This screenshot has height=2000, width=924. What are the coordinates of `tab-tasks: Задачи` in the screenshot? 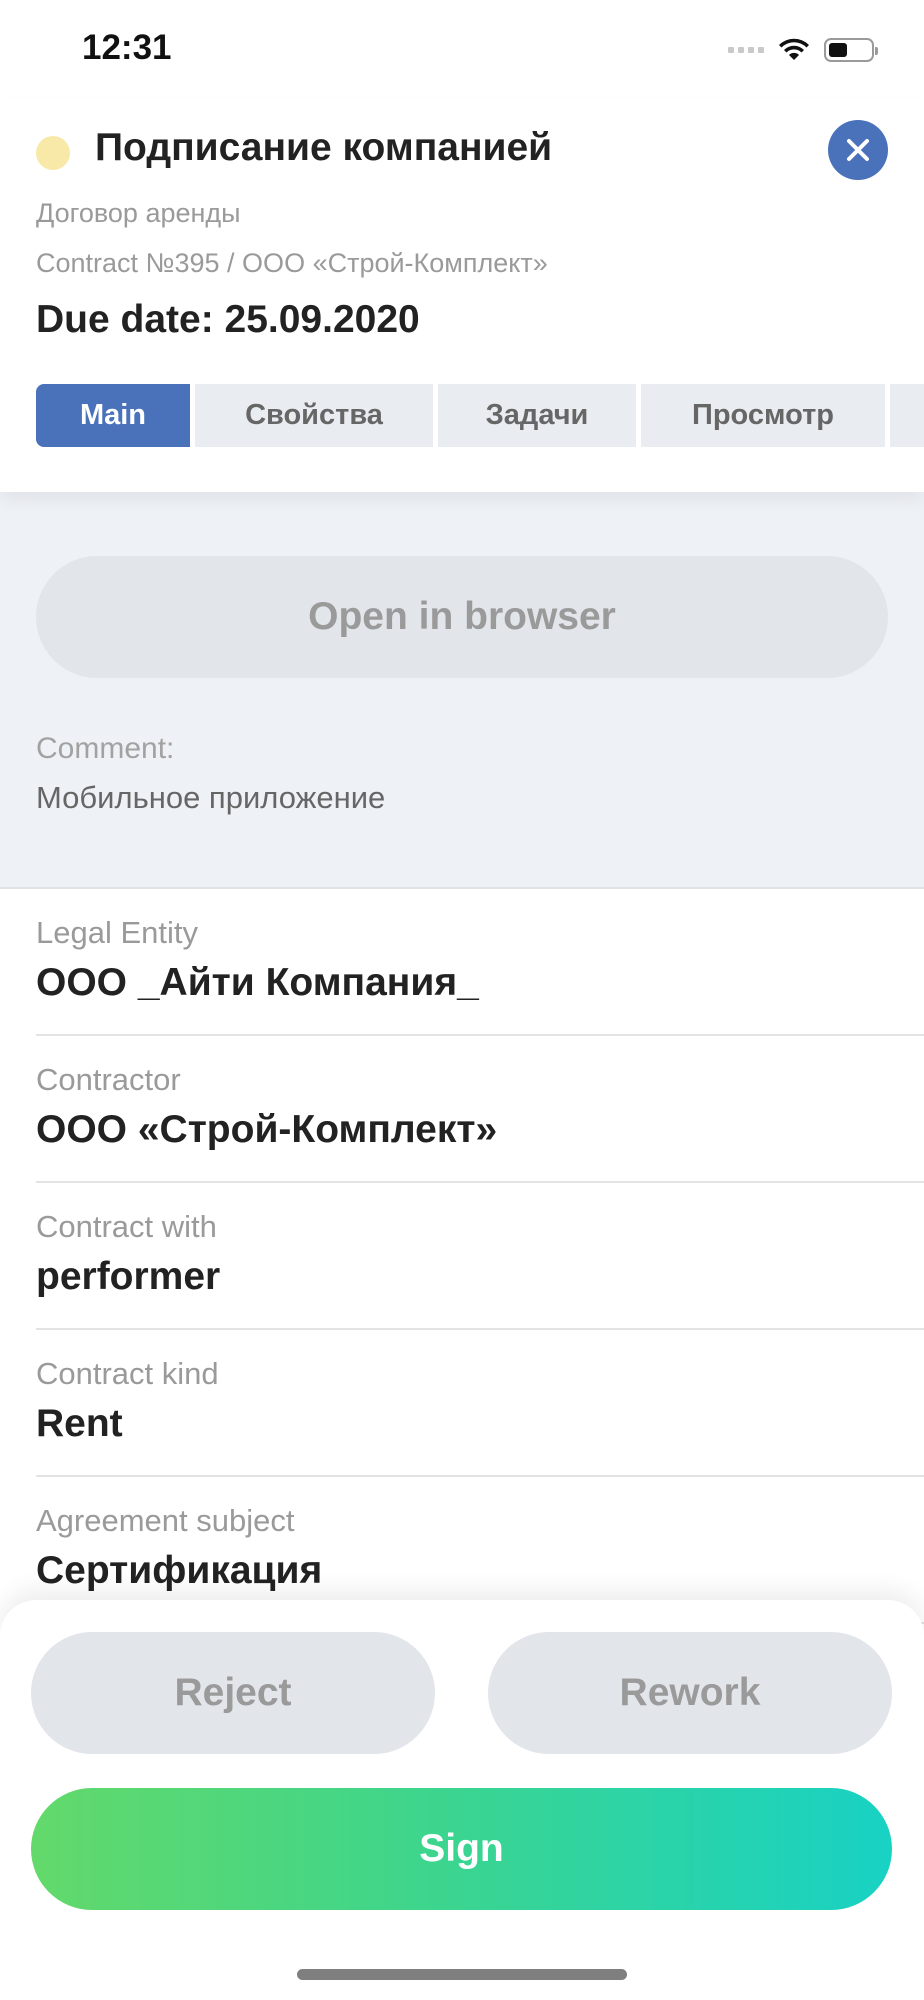 It's located at (537, 415).